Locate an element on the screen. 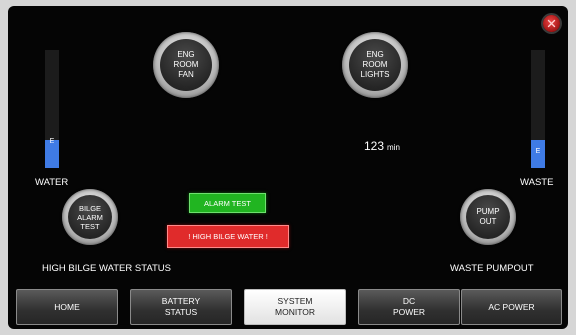 The height and width of the screenshot is (335, 576). lights-timer-unit: min is located at coordinates (393, 147).